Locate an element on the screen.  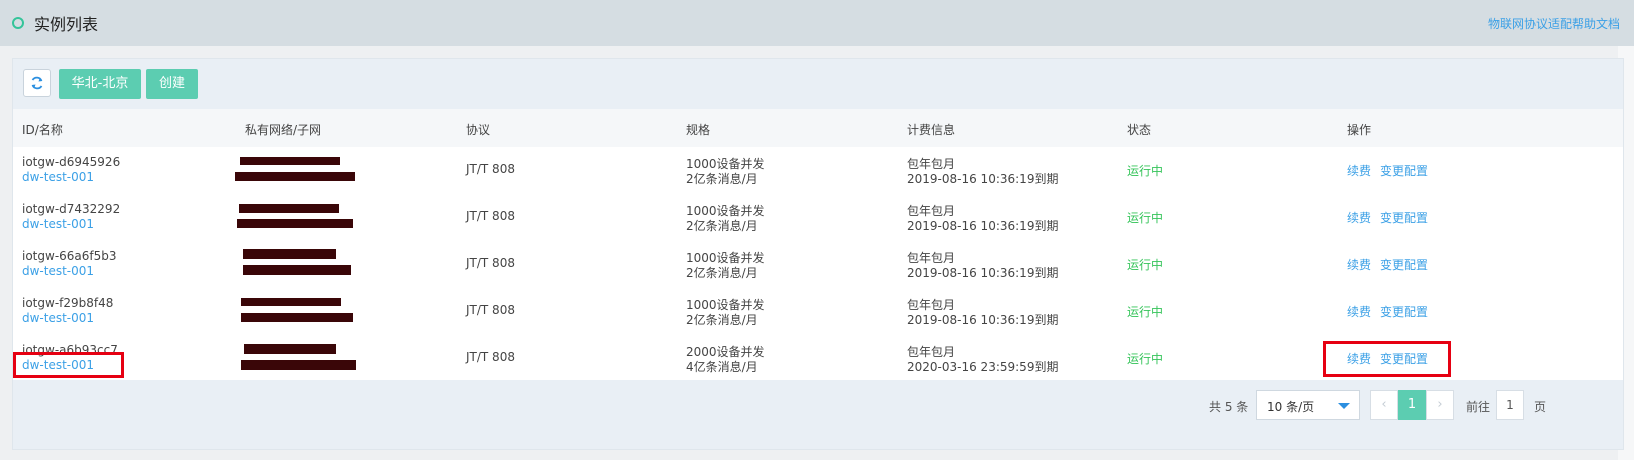
refresh-button is located at coordinates (37, 83).